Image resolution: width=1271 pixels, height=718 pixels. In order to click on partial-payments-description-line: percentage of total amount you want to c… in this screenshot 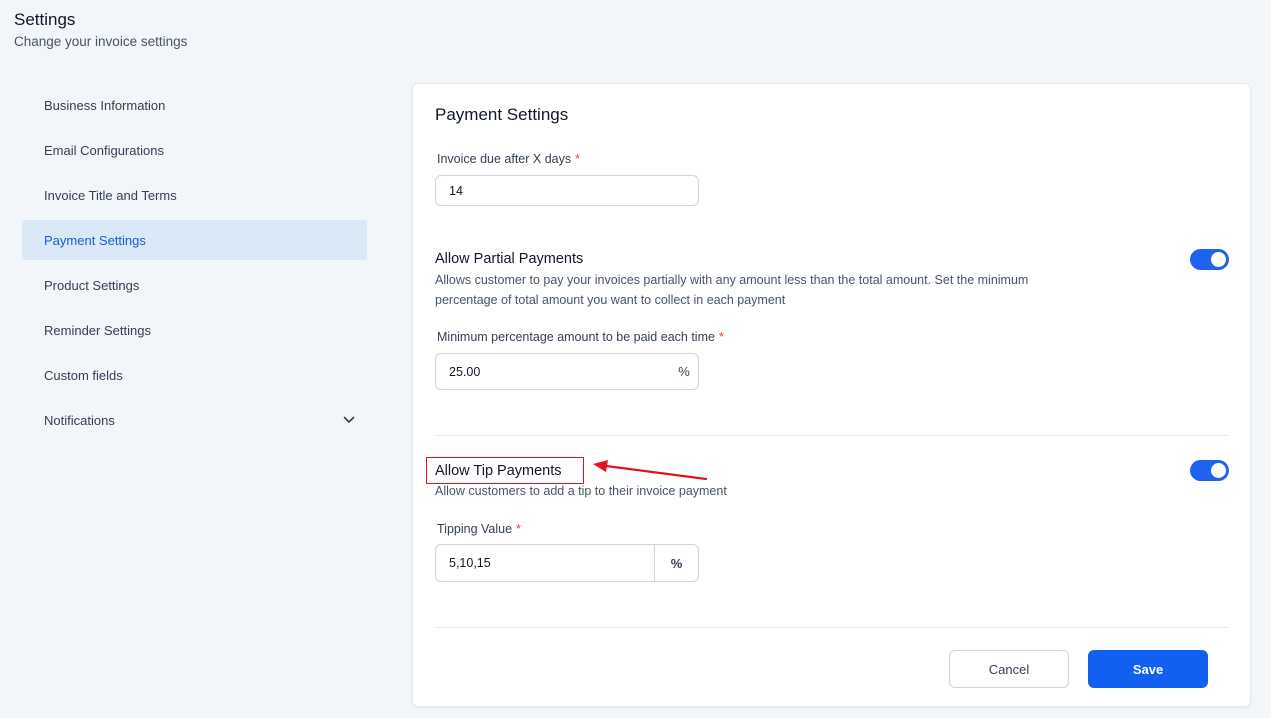, I will do `click(610, 300)`.